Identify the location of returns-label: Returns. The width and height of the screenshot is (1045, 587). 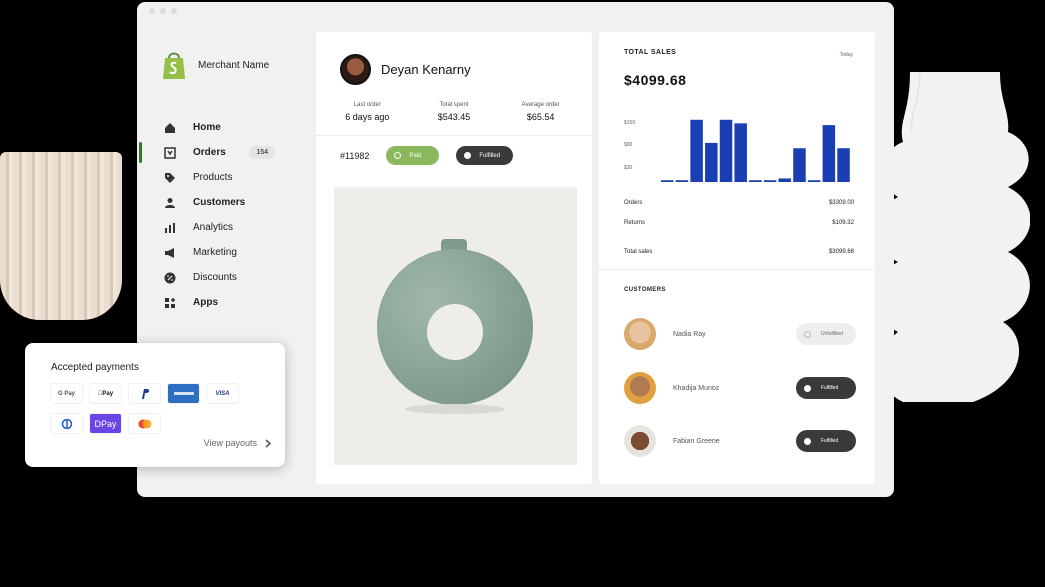
(635, 223).